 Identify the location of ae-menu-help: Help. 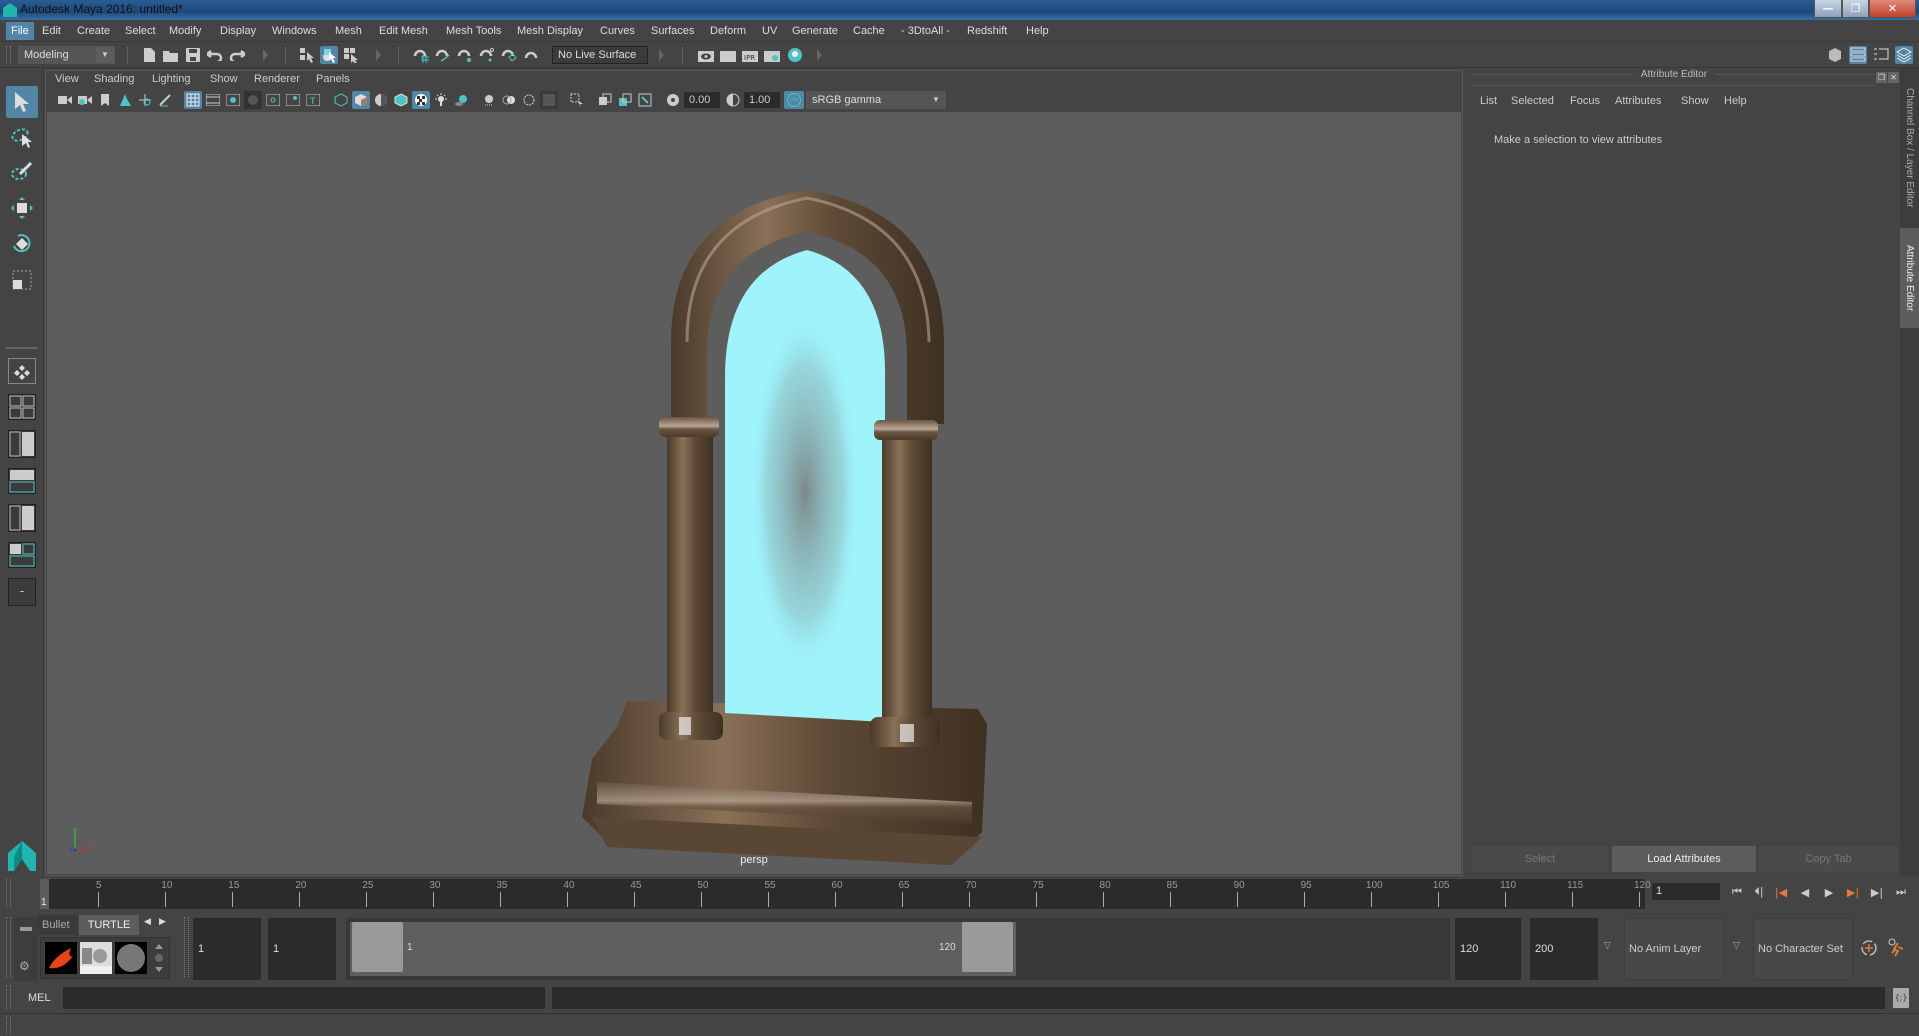
(1735, 101).